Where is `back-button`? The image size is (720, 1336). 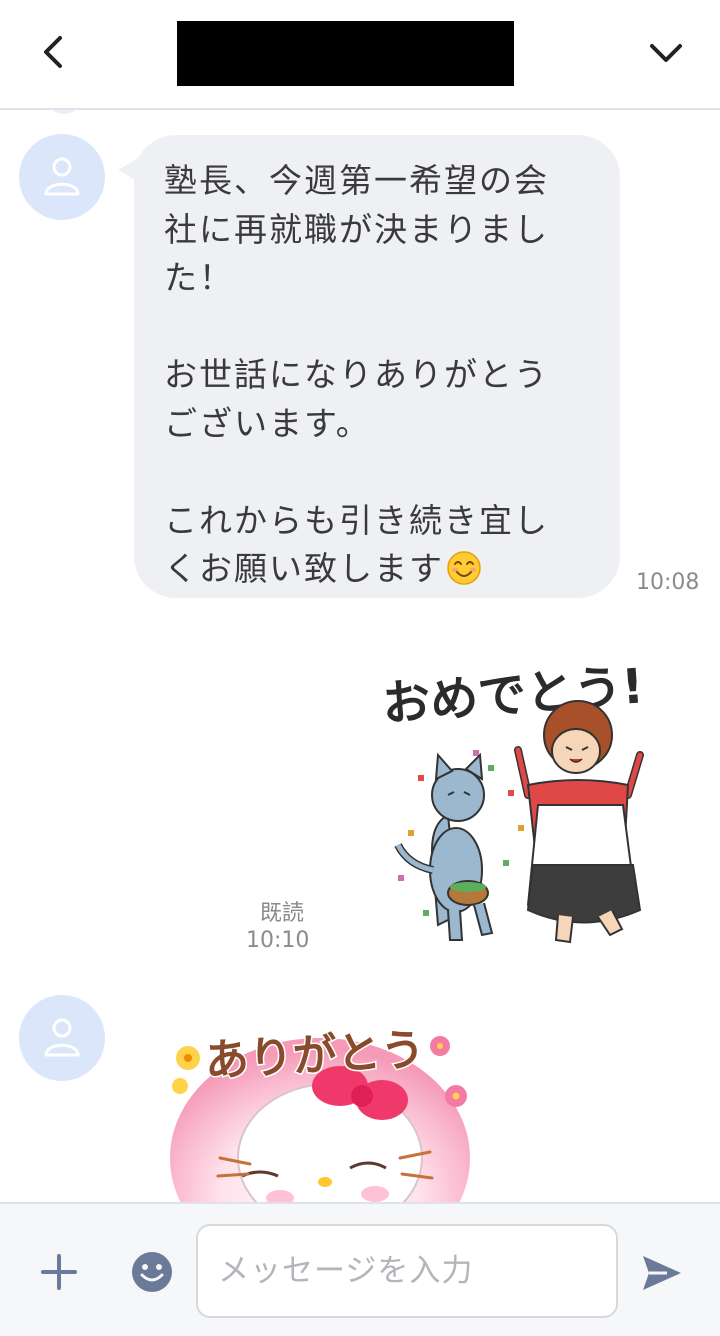 back-button is located at coordinates (54, 52).